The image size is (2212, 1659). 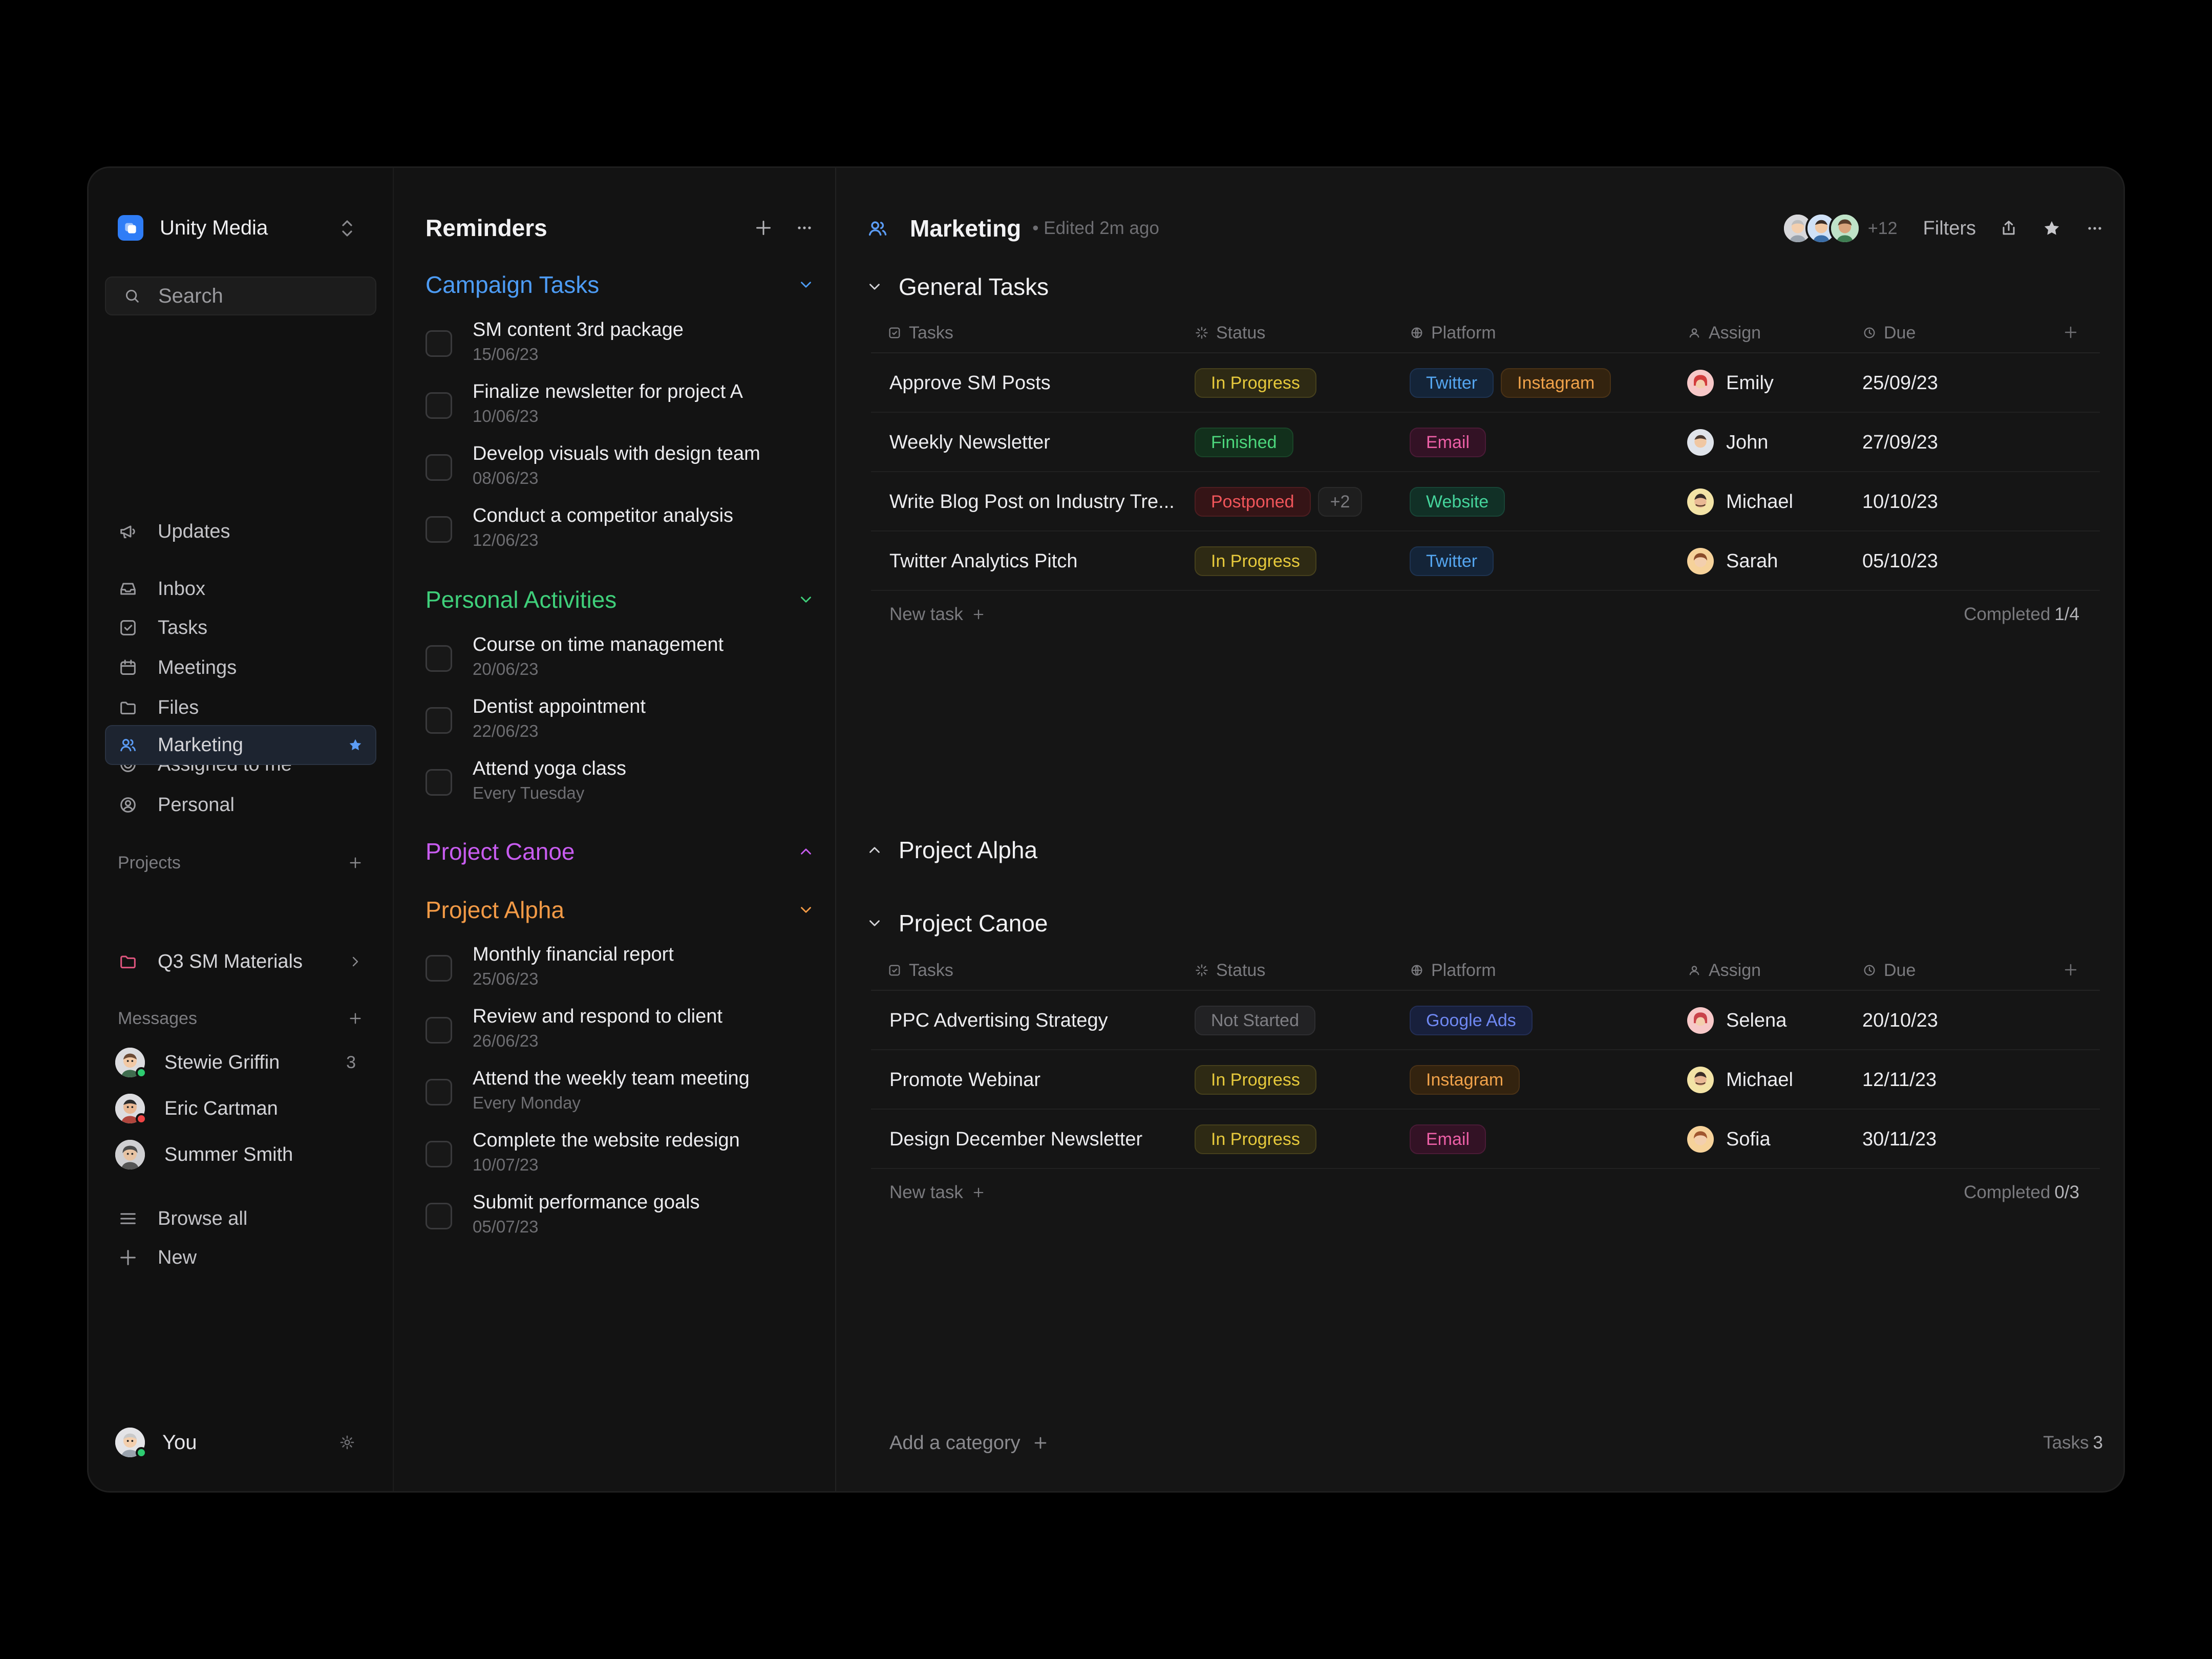 I want to click on status-badge: Finished, so click(x=1244, y=442).